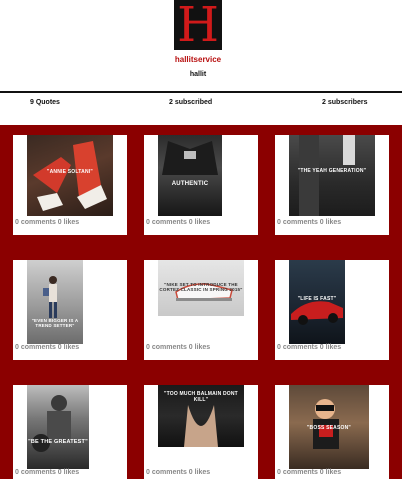  I want to click on person-illustration, so click(50, 297).